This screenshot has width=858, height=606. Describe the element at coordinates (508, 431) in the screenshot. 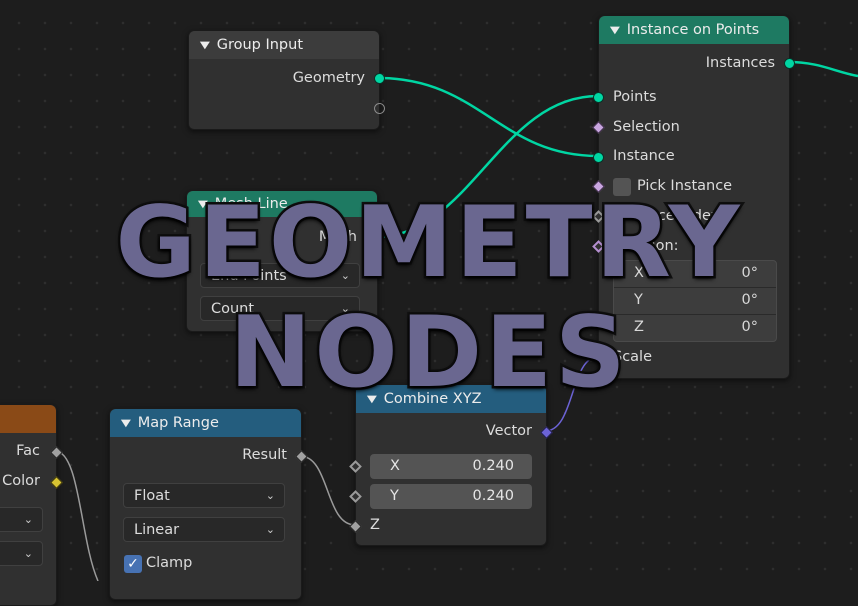

I see `output-vector-label: Vector` at that location.